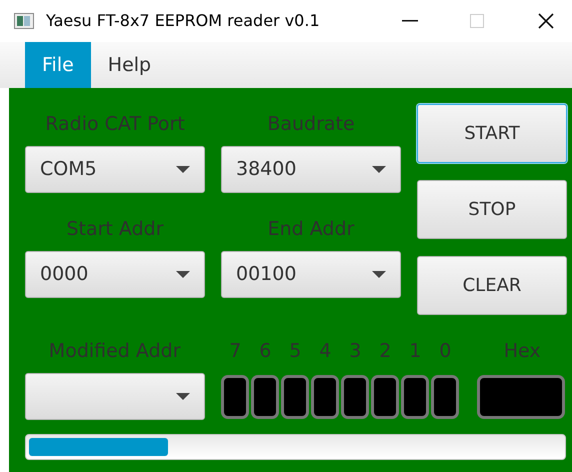  What do you see at coordinates (311, 274) in the screenshot?
I see `dropdown: 00100` at bounding box center [311, 274].